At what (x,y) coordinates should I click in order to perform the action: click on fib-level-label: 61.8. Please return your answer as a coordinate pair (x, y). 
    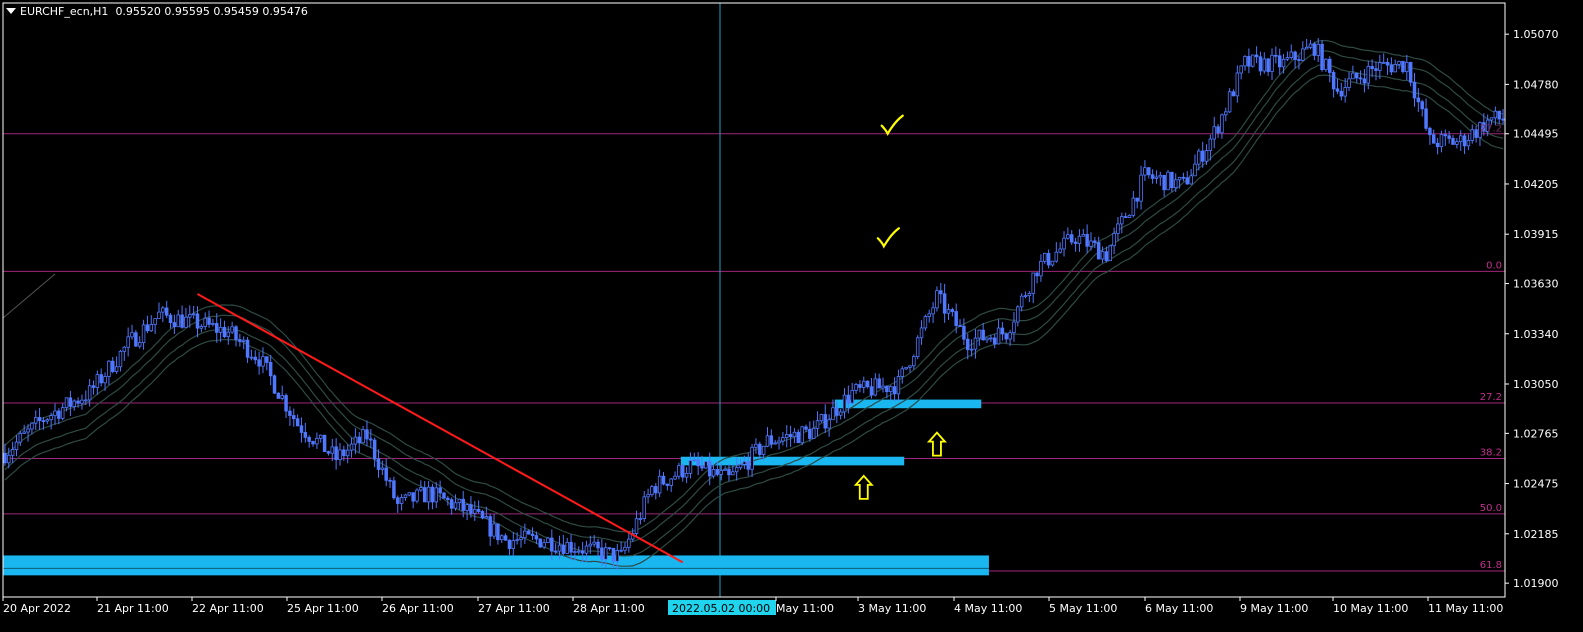
    Looking at the image, I should click on (1491, 565).